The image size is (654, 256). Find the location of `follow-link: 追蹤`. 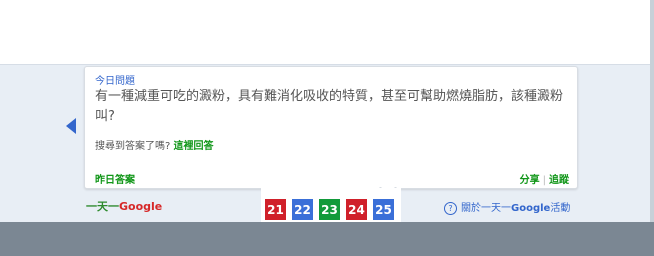

follow-link: 追蹤 is located at coordinates (559, 180).